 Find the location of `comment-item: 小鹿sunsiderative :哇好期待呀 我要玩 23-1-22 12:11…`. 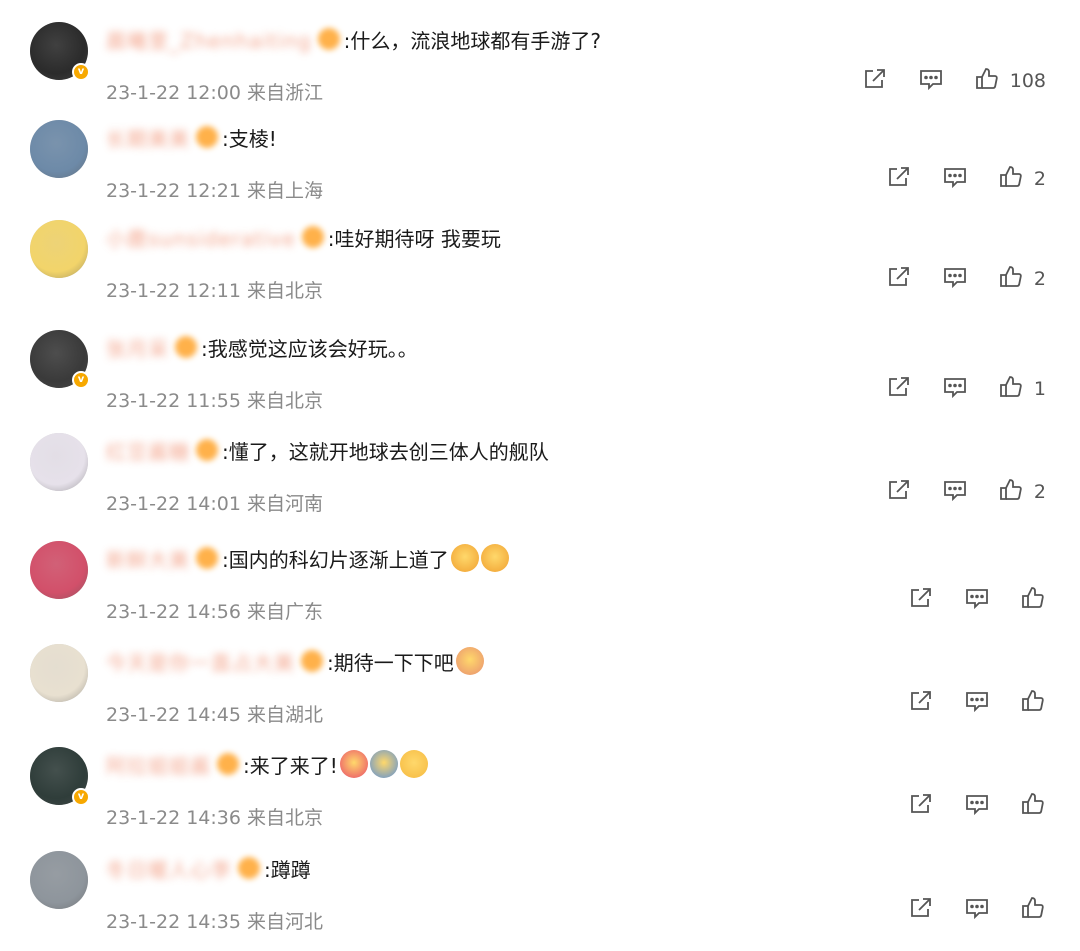

comment-item: 小鹿sunsiderative :哇好期待呀 我要玩 23-1-22 12:11… is located at coordinates (540, 270).